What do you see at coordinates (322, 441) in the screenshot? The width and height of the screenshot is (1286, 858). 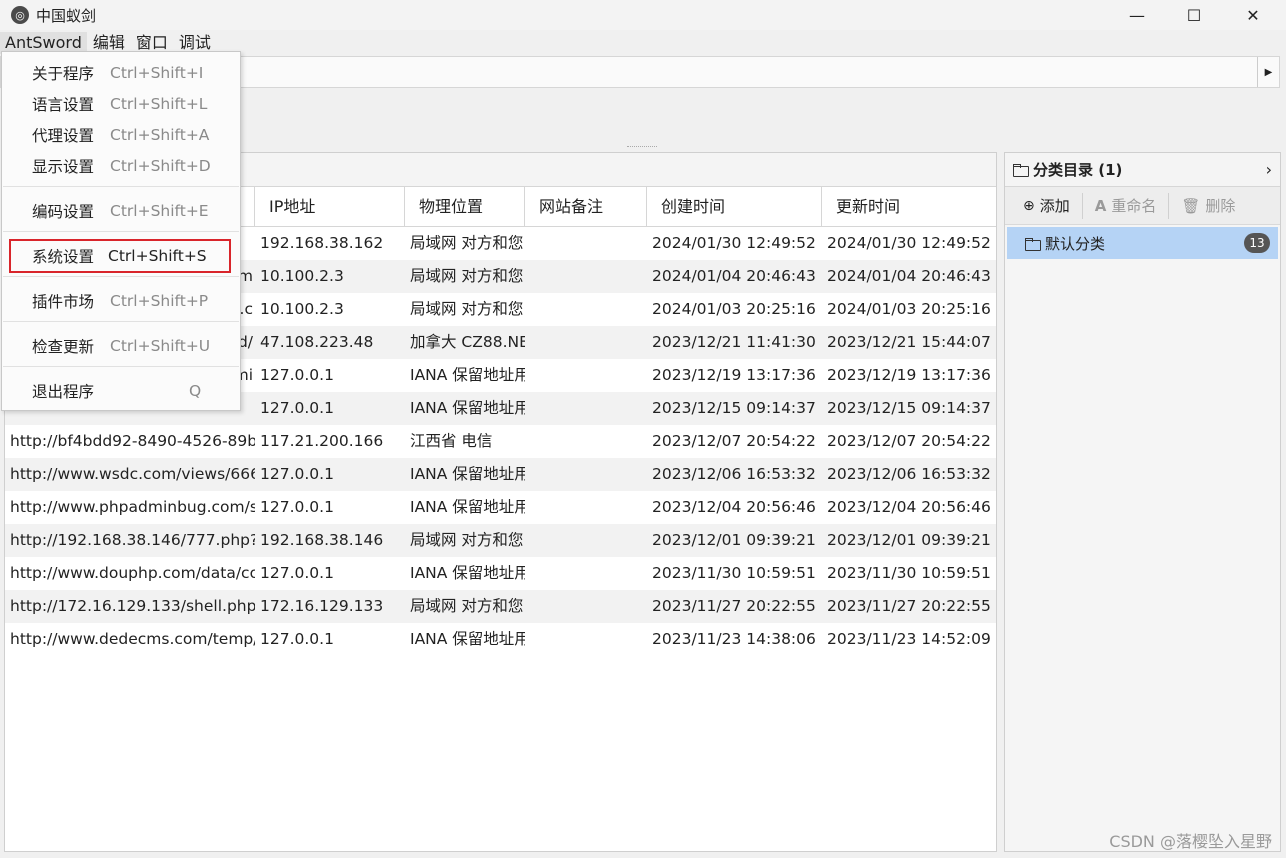 I see `table-cell: 117.21.200.166` at bounding box center [322, 441].